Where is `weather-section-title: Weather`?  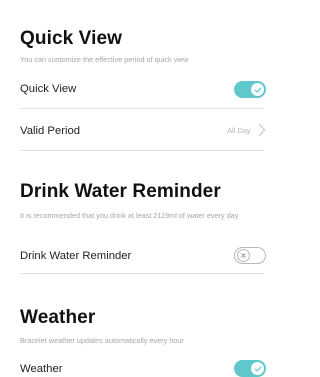
weather-section-title: Weather is located at coordinates (58, 317).